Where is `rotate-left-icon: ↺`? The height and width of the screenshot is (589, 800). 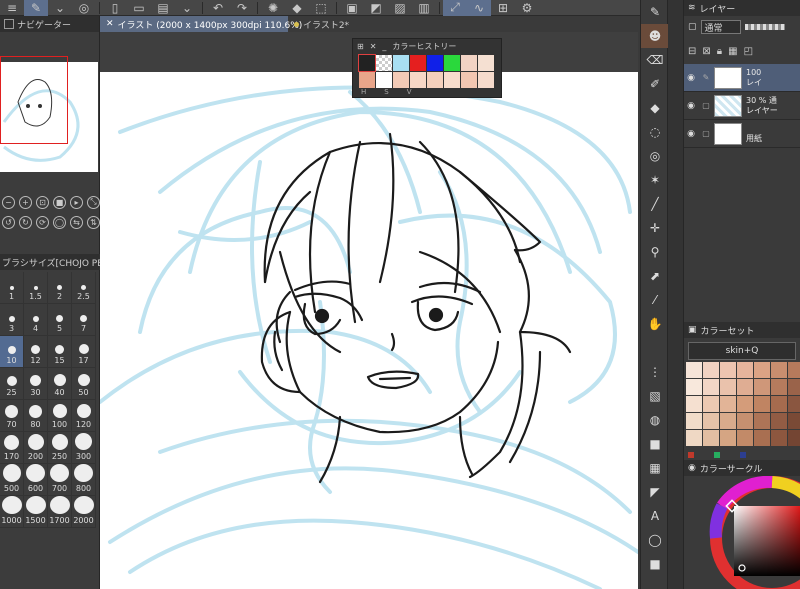
rotate-left-icon: ↺ is located at coordinates (8, 222).